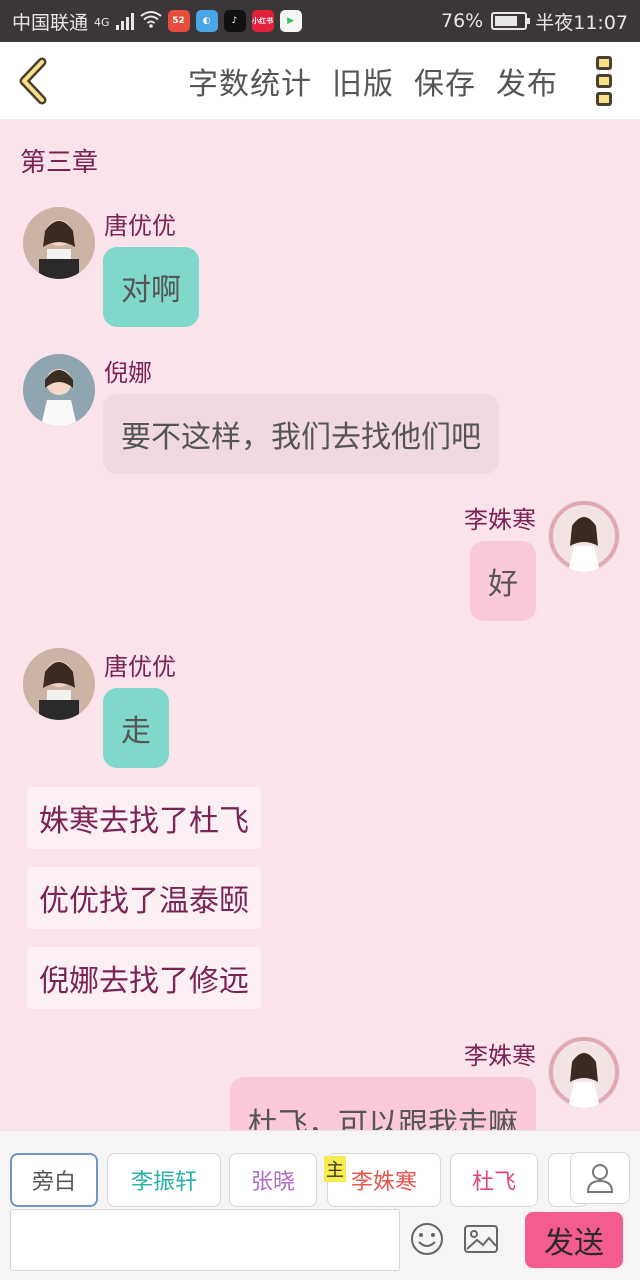 Image resolution: width=640 pixels, height=1280 pixels. Describe the element at coordinates (205, 1240) in the screenshot. I see `message-input` at that location.